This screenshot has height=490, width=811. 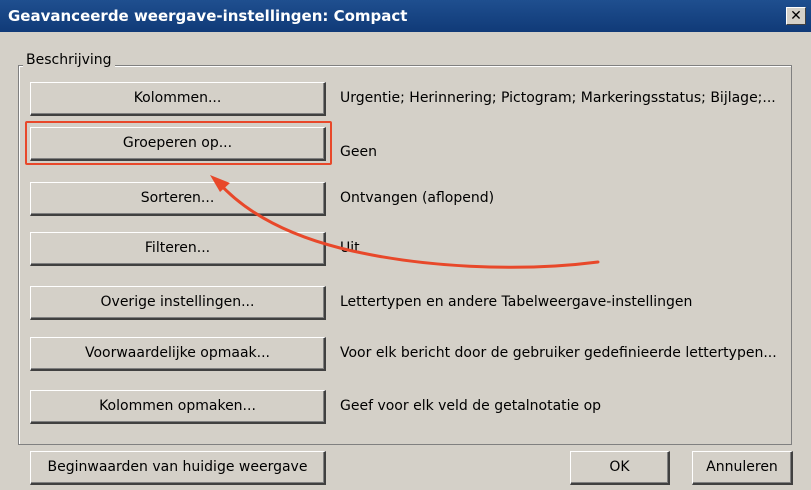 I want to click on group-label: Beschrijving, so click(x=69, y=60).